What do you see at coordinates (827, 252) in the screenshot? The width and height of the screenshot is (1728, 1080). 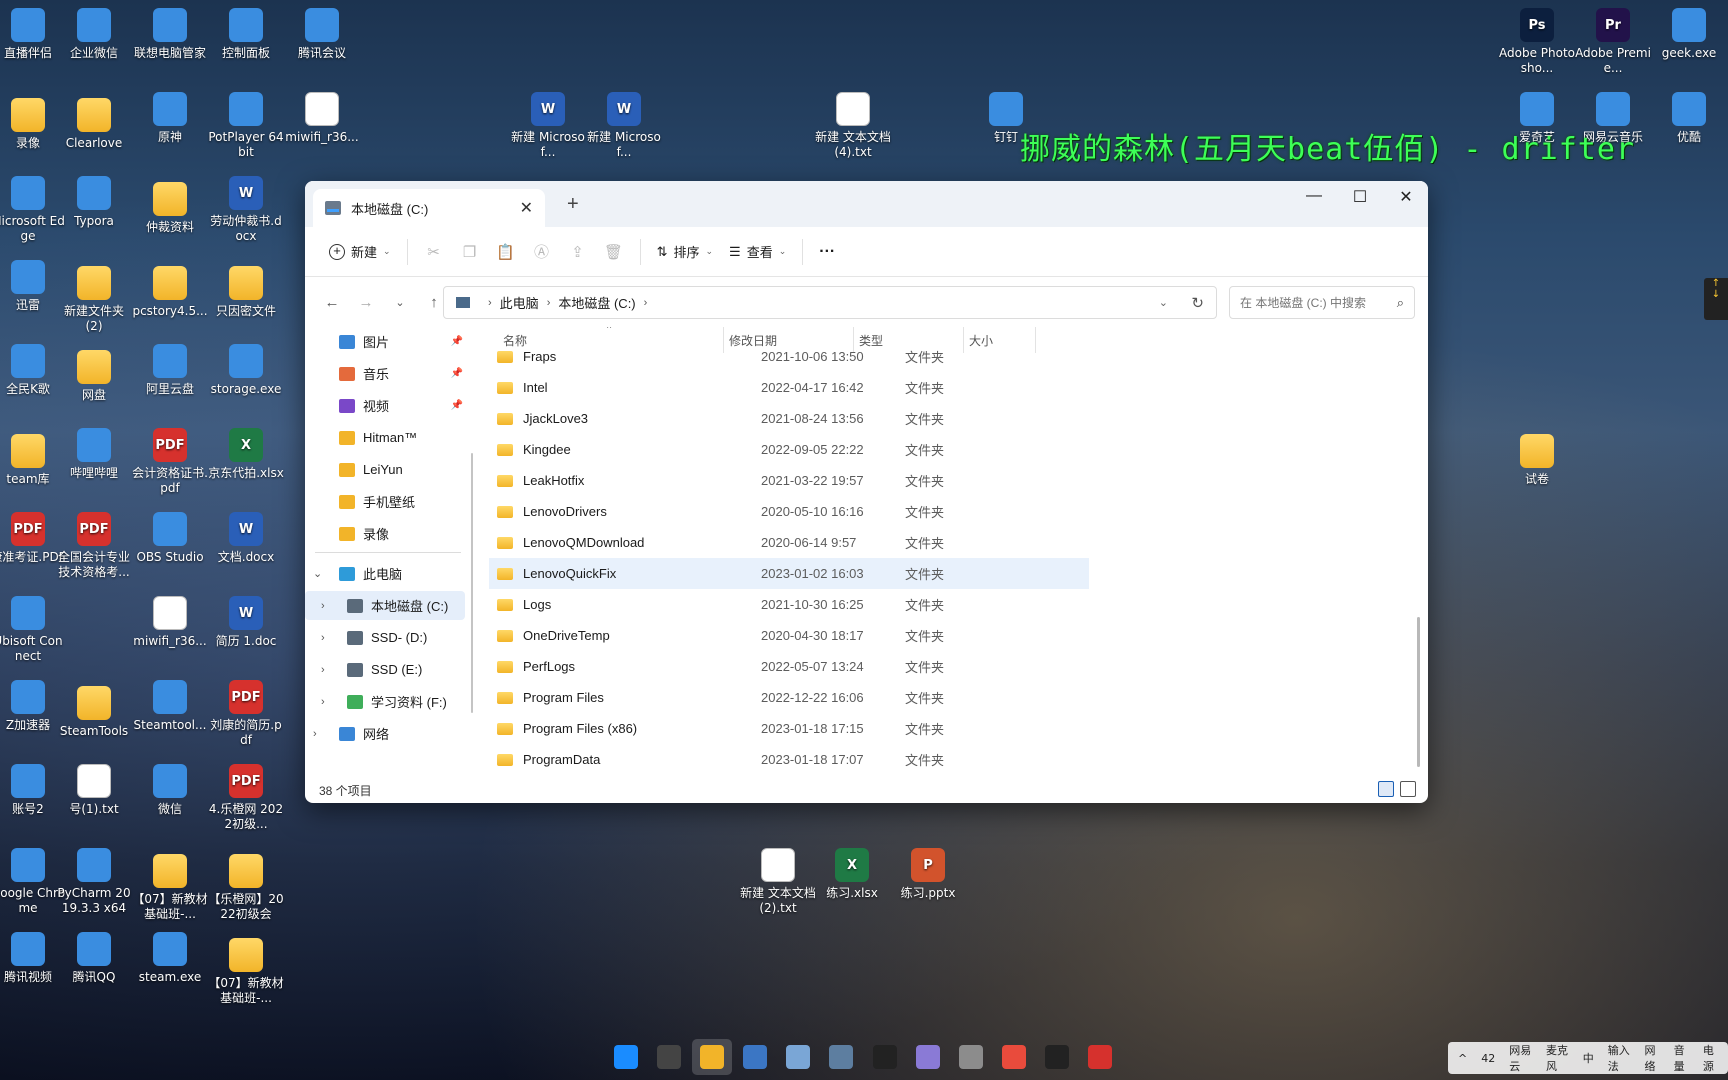 I see `more-options-button: ···` at bounding box center [827, 252].